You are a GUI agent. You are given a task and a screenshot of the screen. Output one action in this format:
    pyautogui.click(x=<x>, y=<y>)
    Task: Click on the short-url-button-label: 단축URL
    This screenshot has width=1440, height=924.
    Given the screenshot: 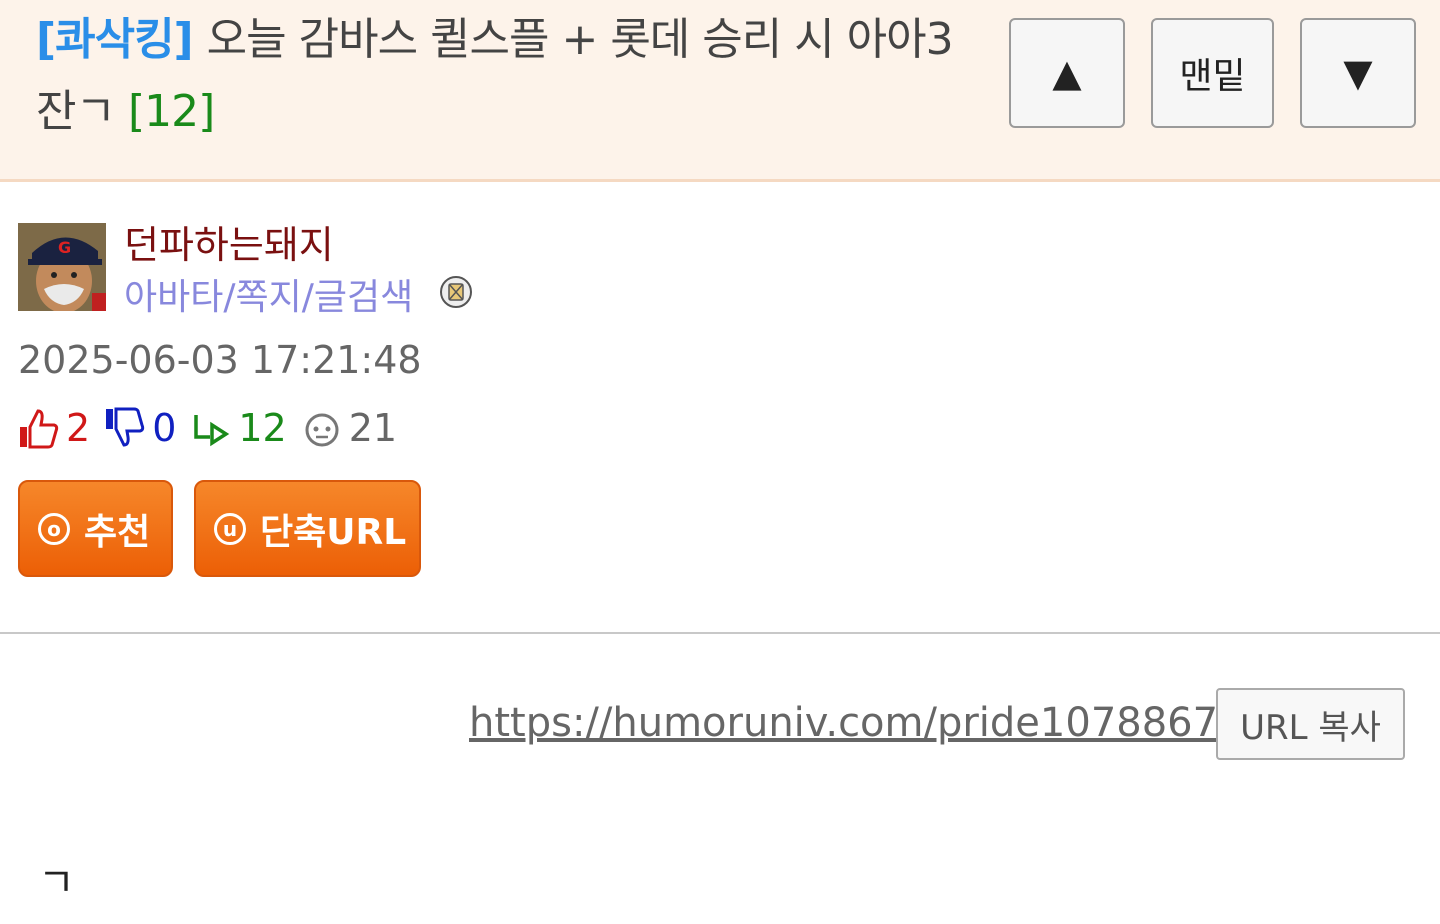 What is the action you would take?
    pyautogui.click(x=333, y=532)
    